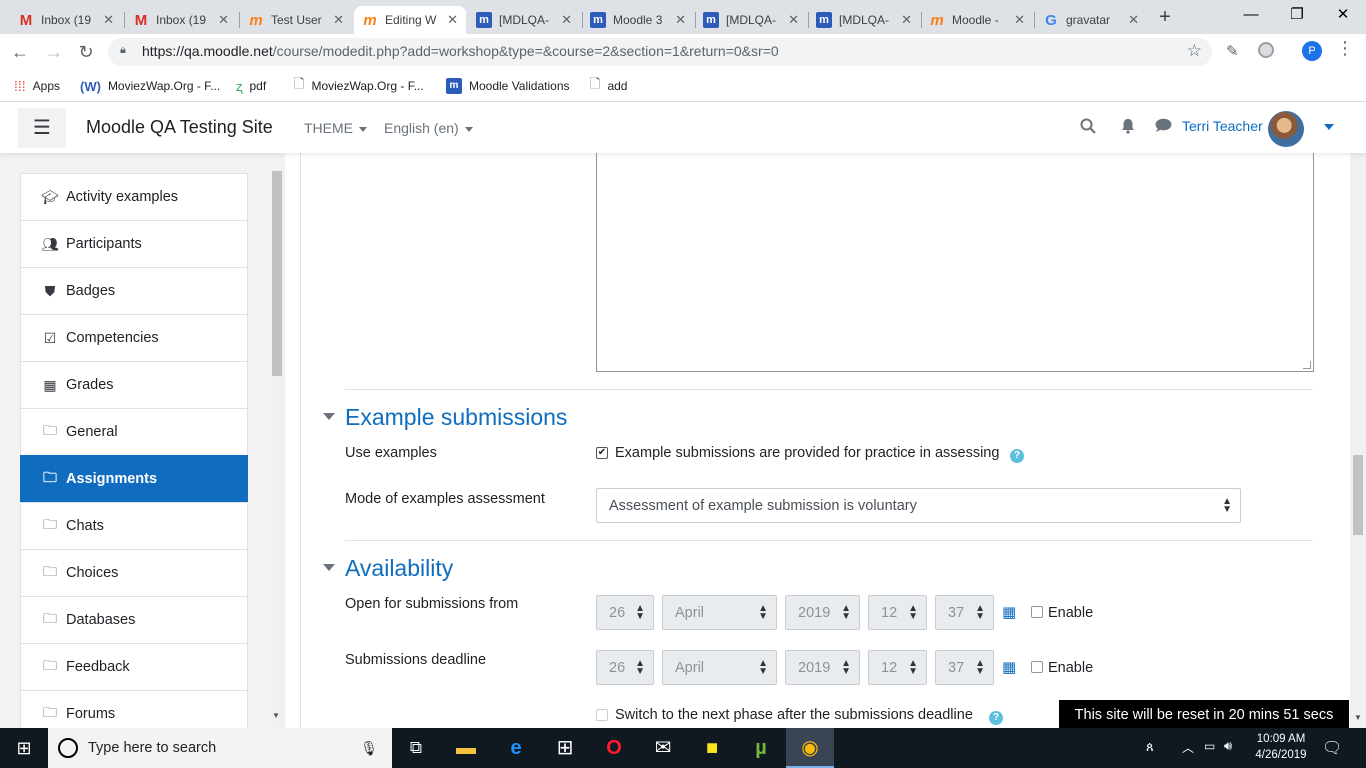 The image size is (1366, 768). I want to click on sticky-notes-icon: ■, so click(712, 748).